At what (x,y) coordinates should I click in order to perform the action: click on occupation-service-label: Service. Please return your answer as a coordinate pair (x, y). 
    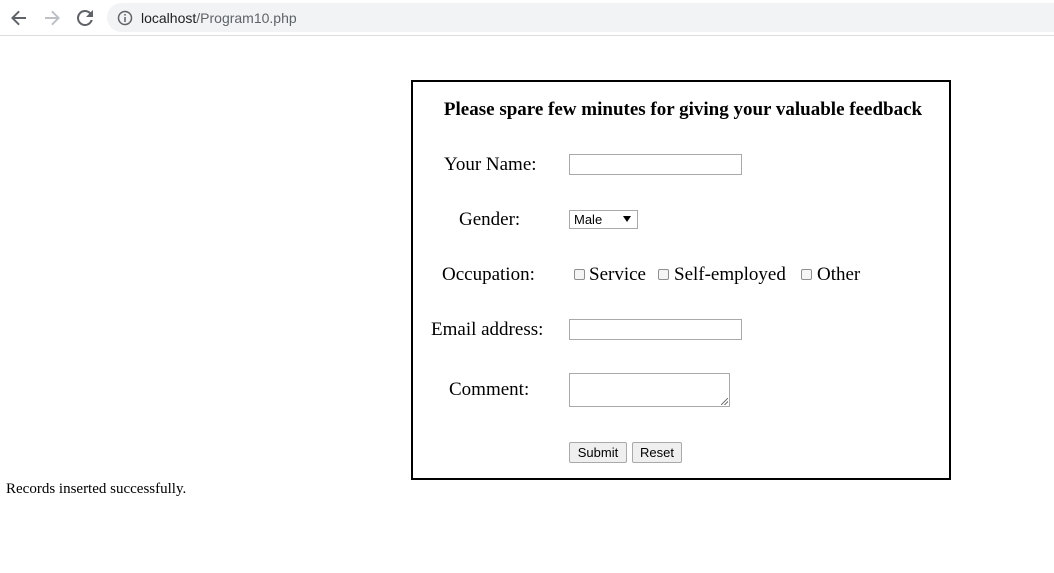
    Looking at the image, I should click on (617, 274).